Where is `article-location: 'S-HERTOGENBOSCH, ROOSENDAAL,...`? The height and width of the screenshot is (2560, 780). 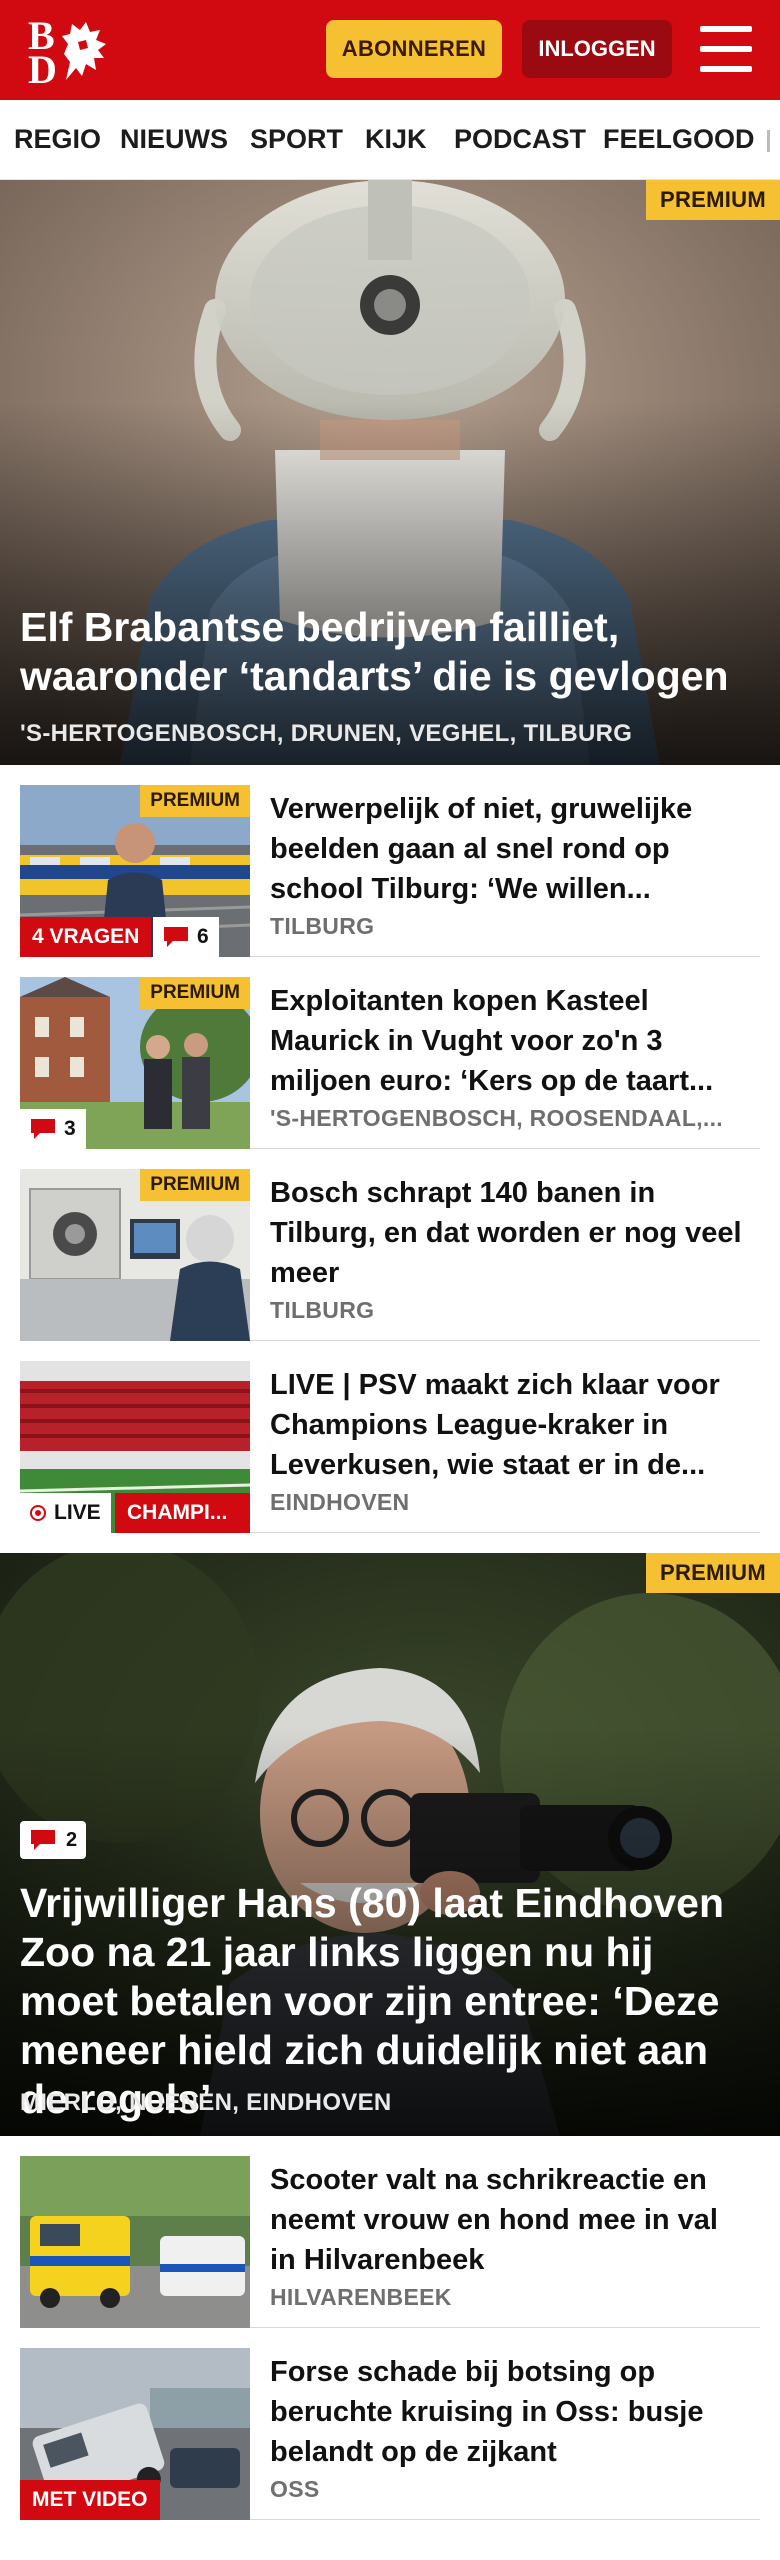 article-location: 'S-HERTOGENBOSCH, ROOSENDAAL,... is located at coordinates (496, 1118).